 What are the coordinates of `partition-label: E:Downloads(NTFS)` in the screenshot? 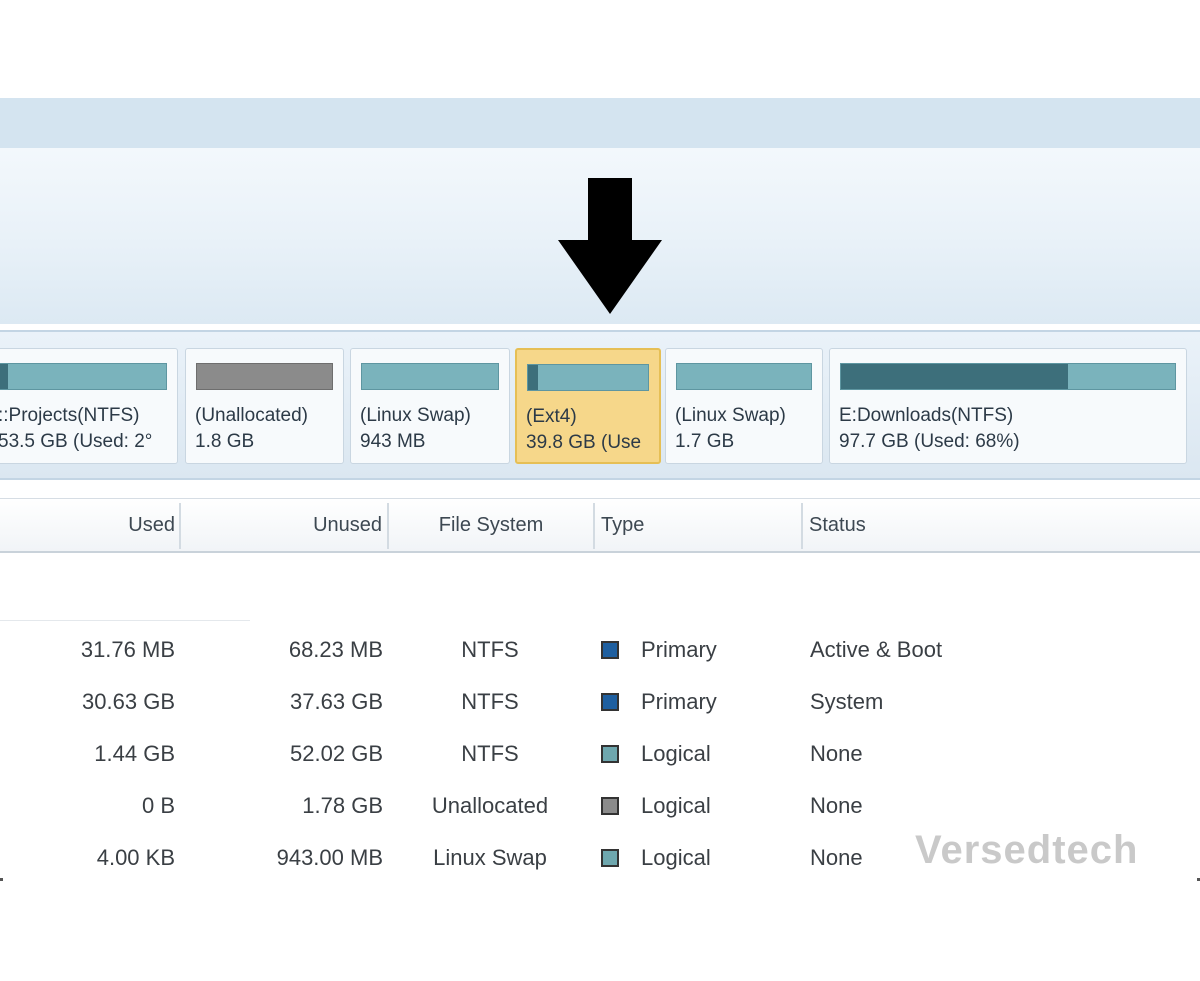 It's located at (926, 415).